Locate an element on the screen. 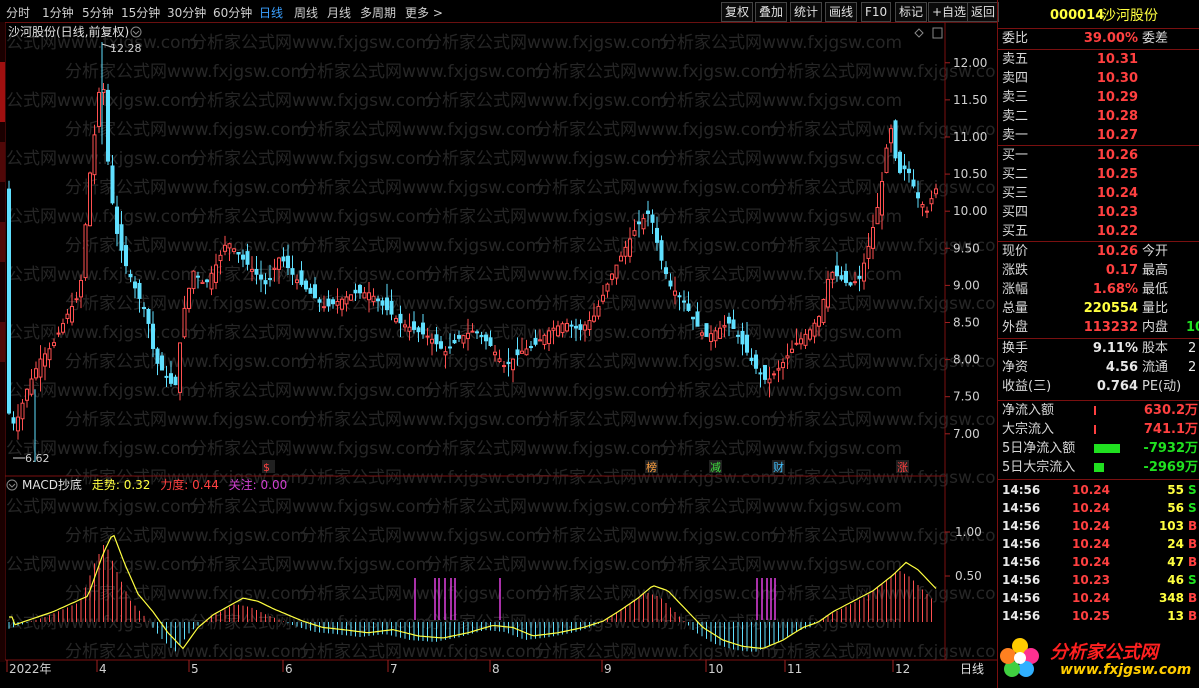 Image resolution: width=1199 pixels, height=688 pixels. collapse-icon is located at coordinates (937, 33).